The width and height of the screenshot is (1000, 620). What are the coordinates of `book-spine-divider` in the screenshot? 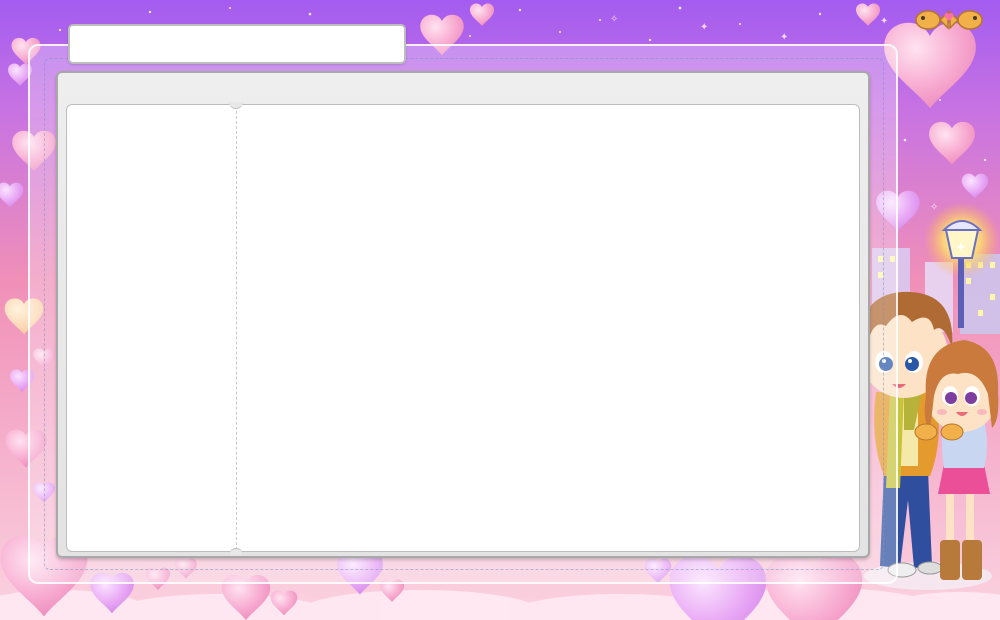 It's located at (236, 328).